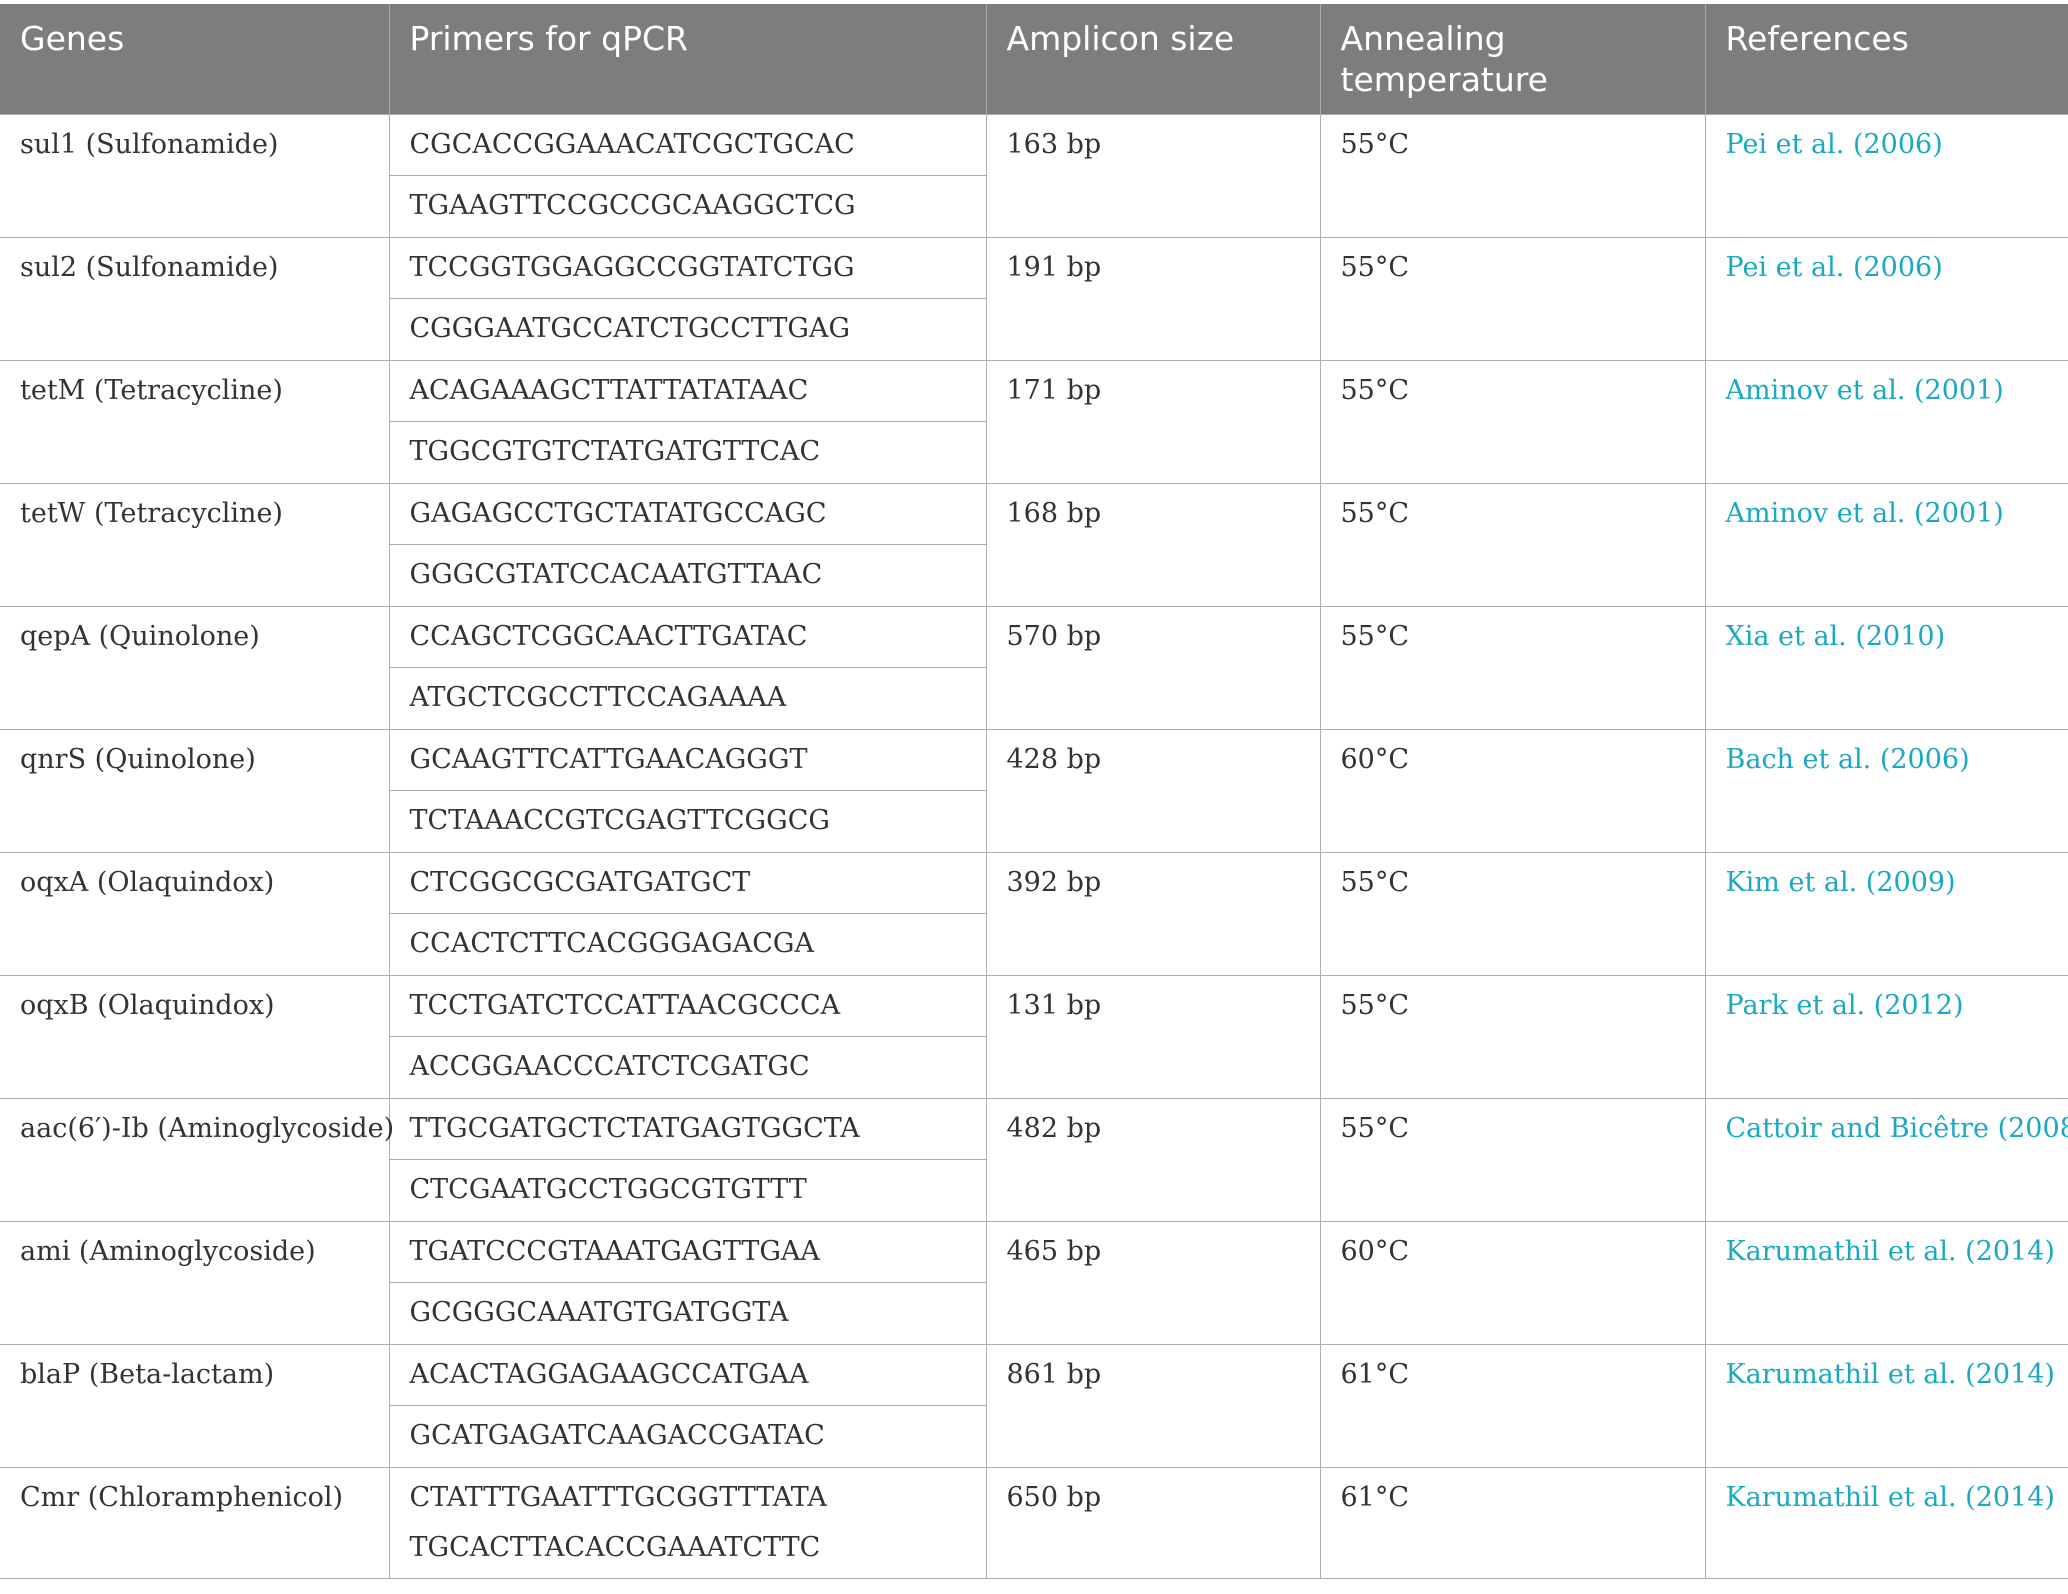 The width and height of the screenshot is (2068, 1594). I want to click on amplicon-size-cell: 861 bp, so click(1153, 1405).